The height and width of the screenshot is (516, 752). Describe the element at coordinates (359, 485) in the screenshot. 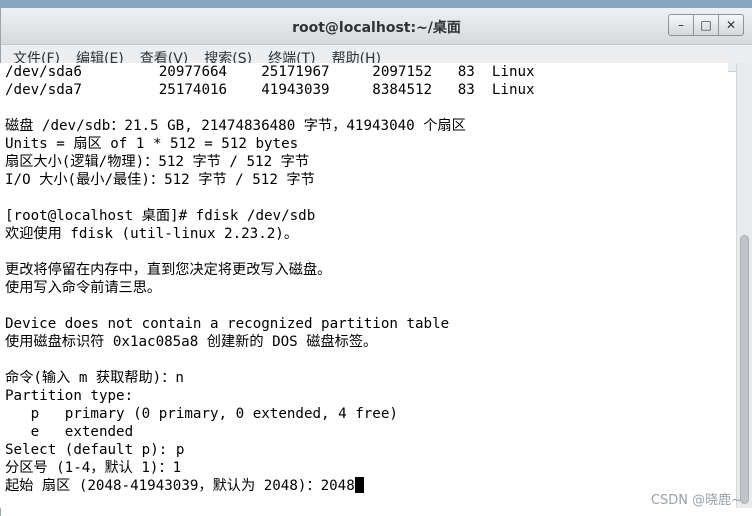

I see `text-cursor` at that location.